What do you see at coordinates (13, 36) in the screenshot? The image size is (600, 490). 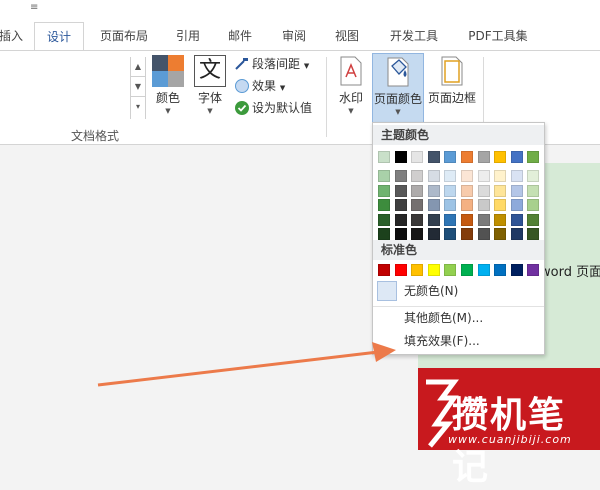 I see `tab-insert: 插入` at bounding box center [13, 36].